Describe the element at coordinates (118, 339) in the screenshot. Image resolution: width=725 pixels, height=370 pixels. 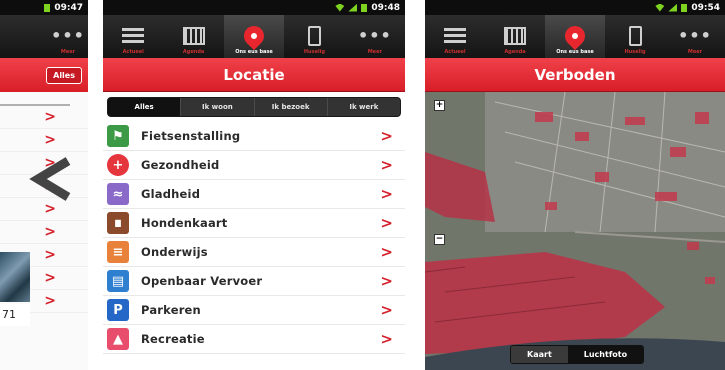
I see `tree-icon: ▲` at that location.